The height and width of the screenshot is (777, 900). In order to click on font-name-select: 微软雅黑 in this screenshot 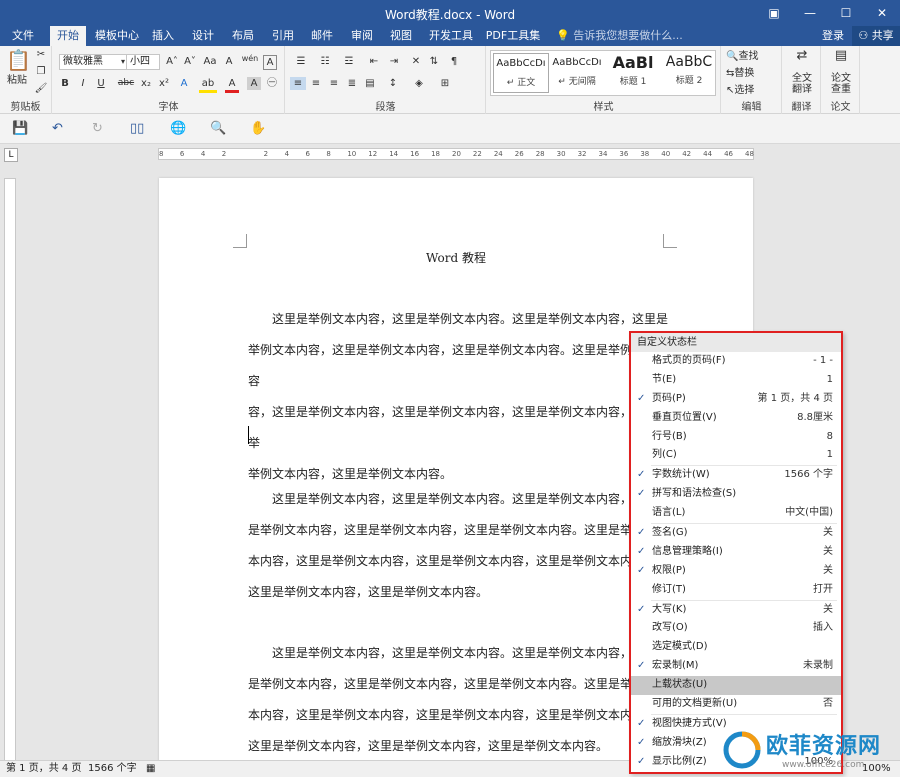, I will do `click(93, 62)`.